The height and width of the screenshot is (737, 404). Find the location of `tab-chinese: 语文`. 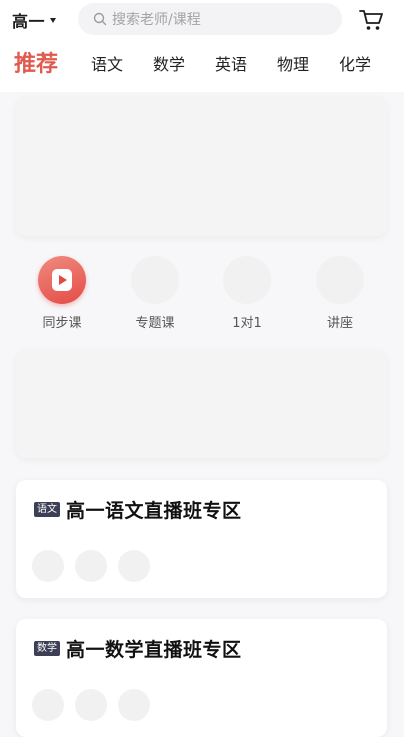

tab-chinese: 语文 is located at coordinates (107, 66).